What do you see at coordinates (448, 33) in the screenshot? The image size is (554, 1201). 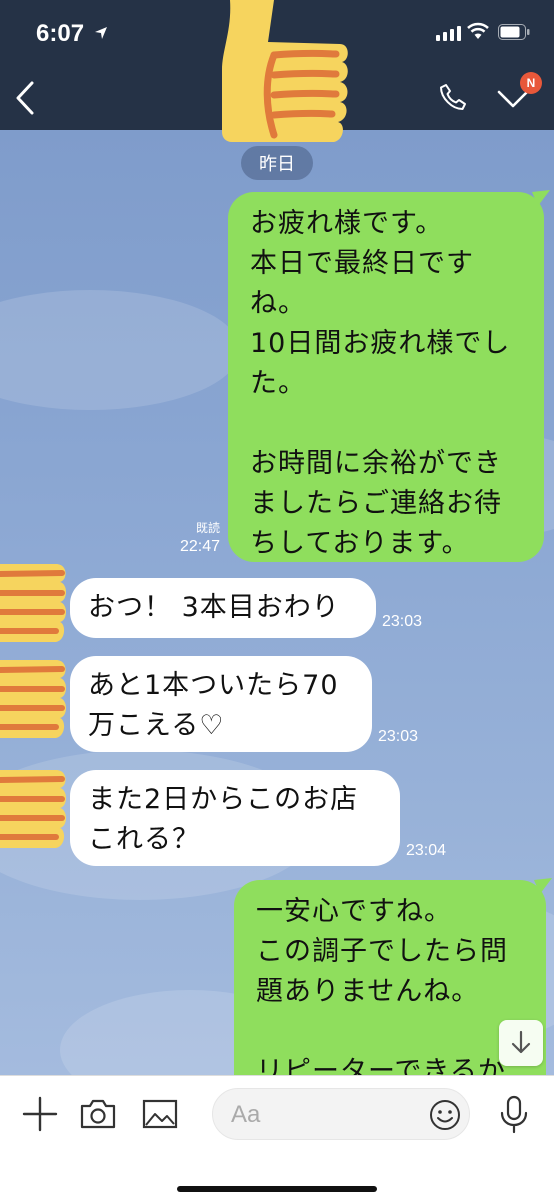 I see `signal-icon` at bounding box center [448, 33].